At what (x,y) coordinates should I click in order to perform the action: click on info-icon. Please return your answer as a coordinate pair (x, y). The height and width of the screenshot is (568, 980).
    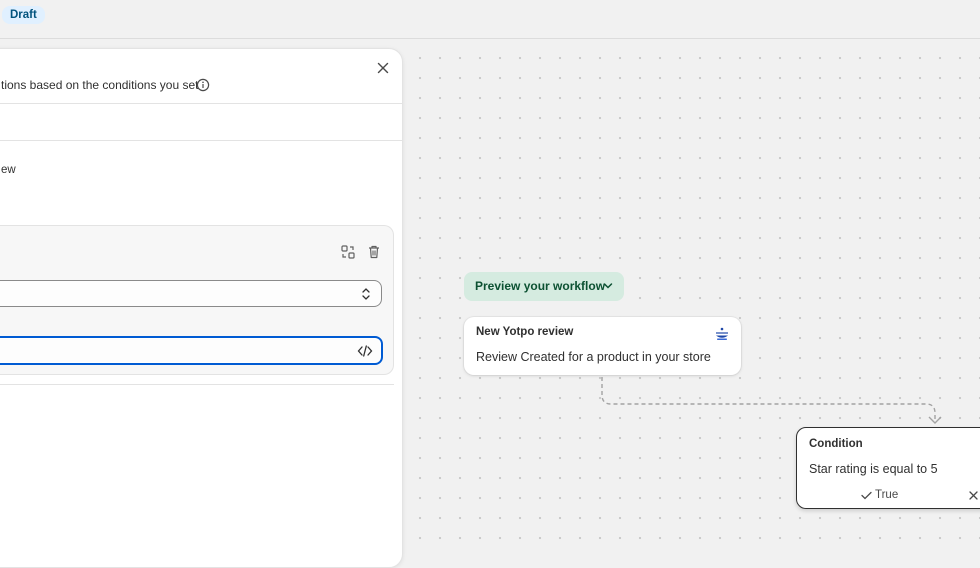
    Looking at the image, I should click on (203, 85).